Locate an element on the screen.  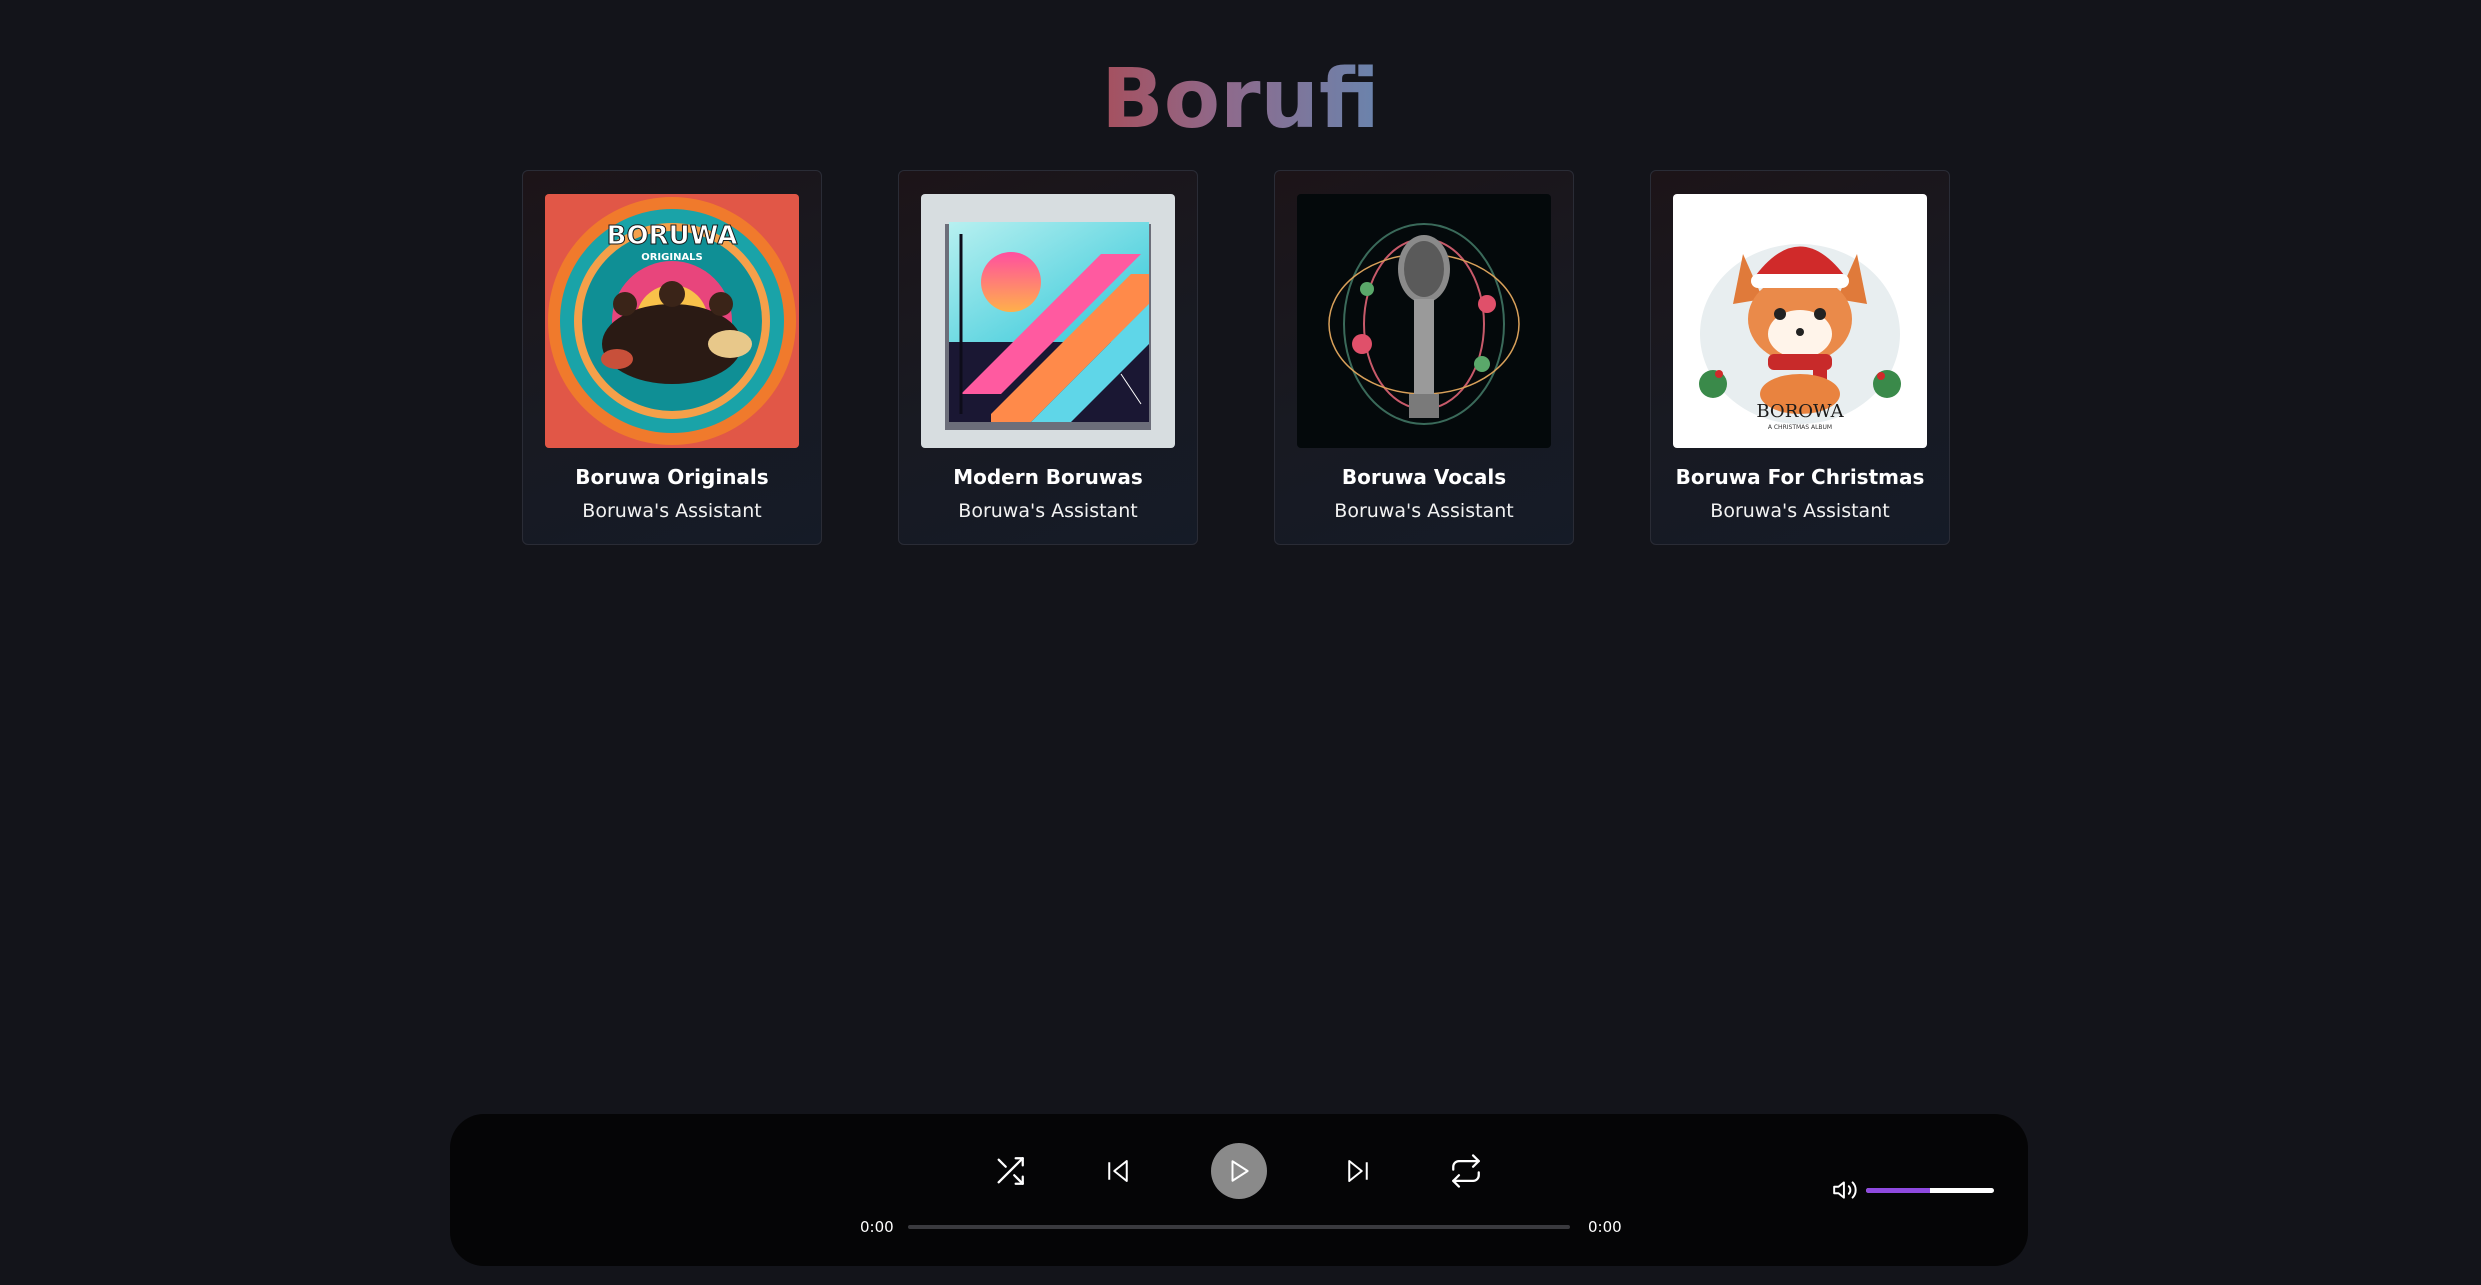
boruwa-originals-artwork: BORUWA ORIGINALS is located at coordinates (672, 321).